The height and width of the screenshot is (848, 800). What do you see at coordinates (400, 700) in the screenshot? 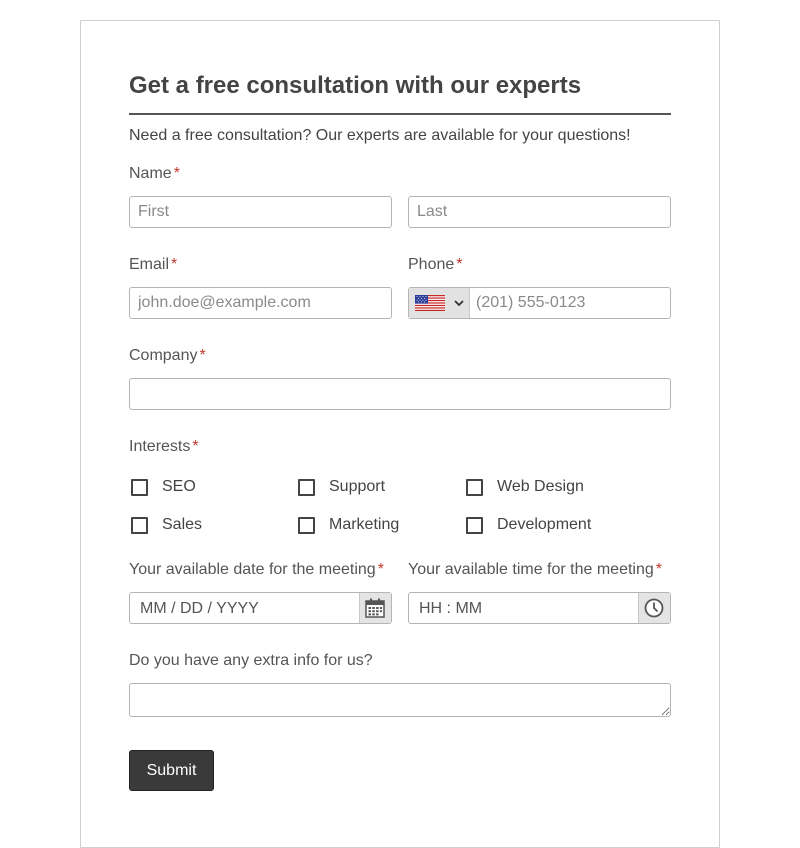
I see `extra-info-textarea` at bounding box center [400, 700].